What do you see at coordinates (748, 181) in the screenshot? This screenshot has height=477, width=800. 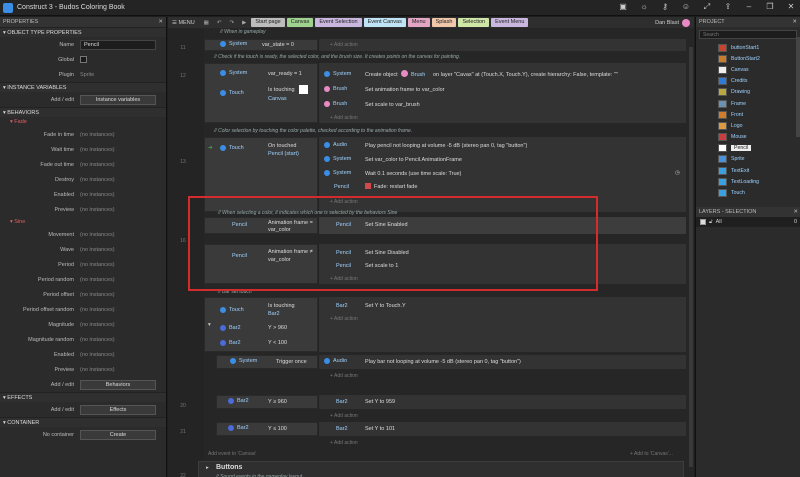 I see `project-item: TextLoading` at bounding box center [748, 181].